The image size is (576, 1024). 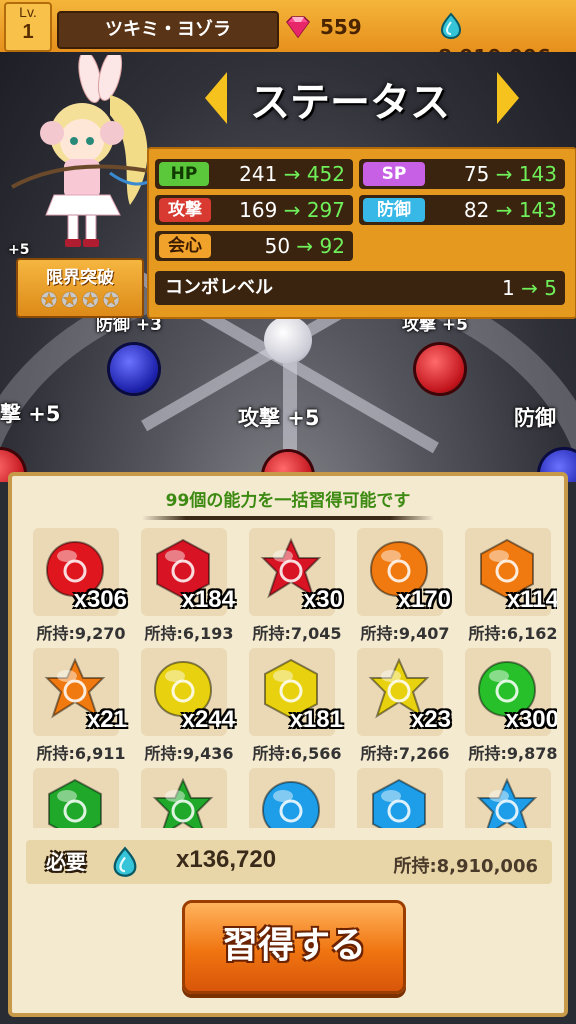 What do you see at coordinates (288, 501) in the screenshot?
I see `panel-title: 99個の能力を一括習得可能です` at bounding box center [288, 501].